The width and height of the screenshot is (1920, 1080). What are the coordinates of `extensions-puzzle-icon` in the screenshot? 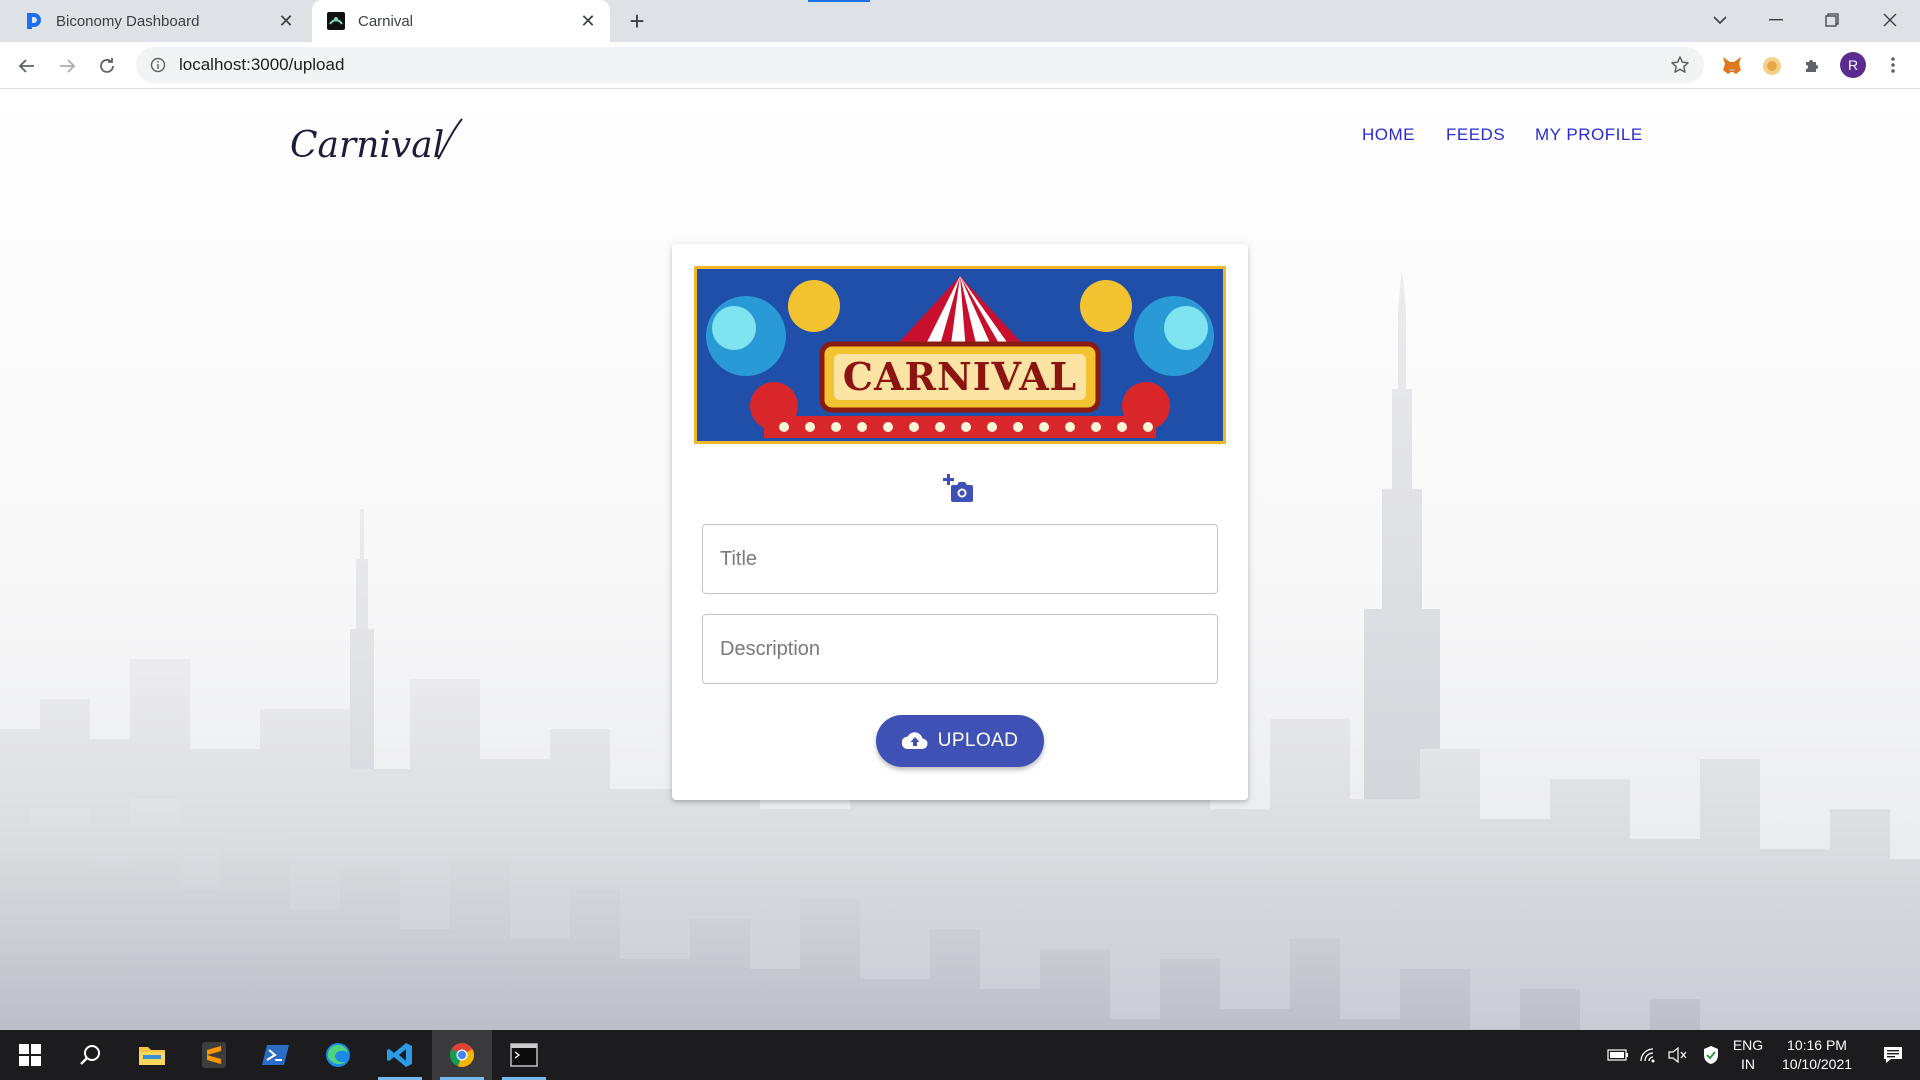 It's located at (1812, 66).